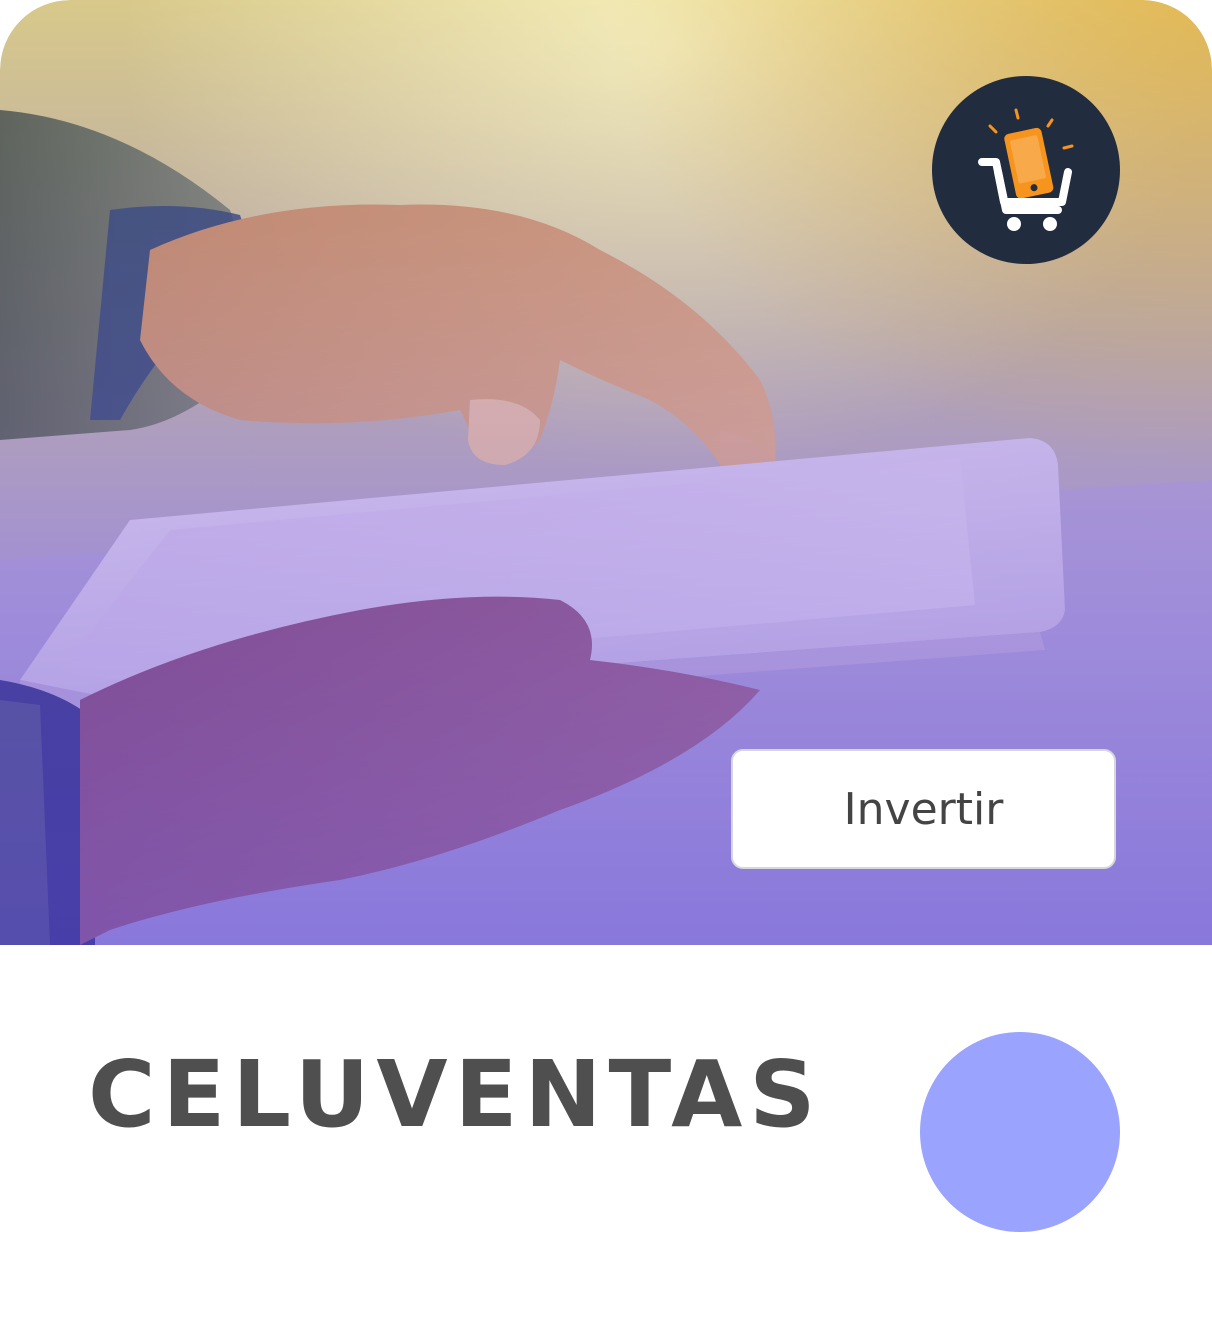 This screenshot has width=1212, height=1343. Describe the element at coordinates (1020, 1132) in the screenshot. I see `accent-circle` at that location.